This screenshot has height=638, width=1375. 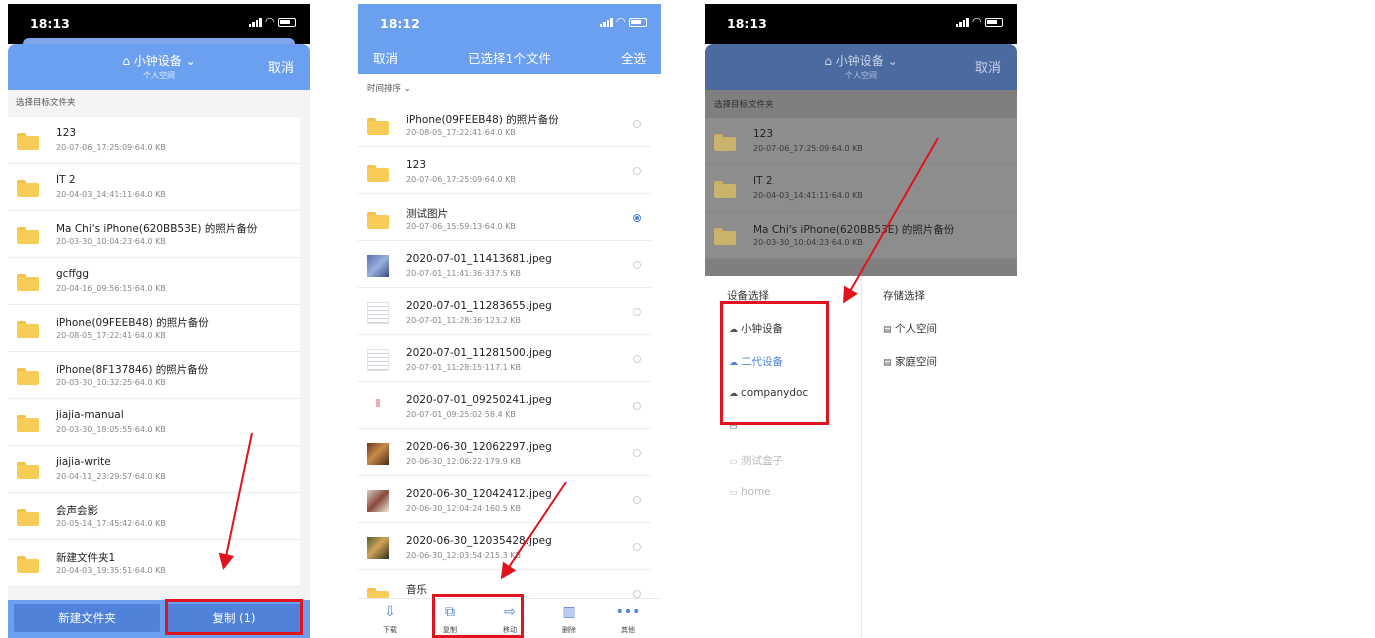 What do you see at coordinates (533, 530) in the screenshot?
I see `arrow-to-toolbar` at bounding box center [533, 530].